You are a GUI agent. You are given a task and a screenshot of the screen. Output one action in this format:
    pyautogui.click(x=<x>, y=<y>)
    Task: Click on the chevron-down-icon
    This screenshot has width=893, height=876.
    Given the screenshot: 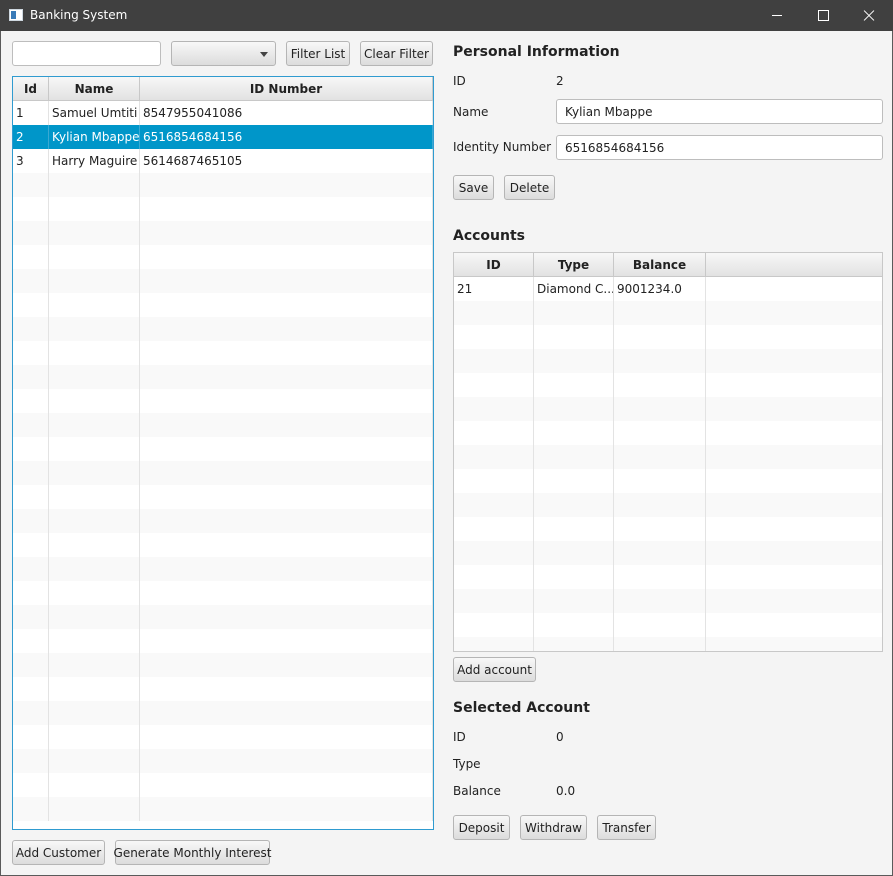 What is the action you would take?
    pyautogui.click(x=264, y=54)
    